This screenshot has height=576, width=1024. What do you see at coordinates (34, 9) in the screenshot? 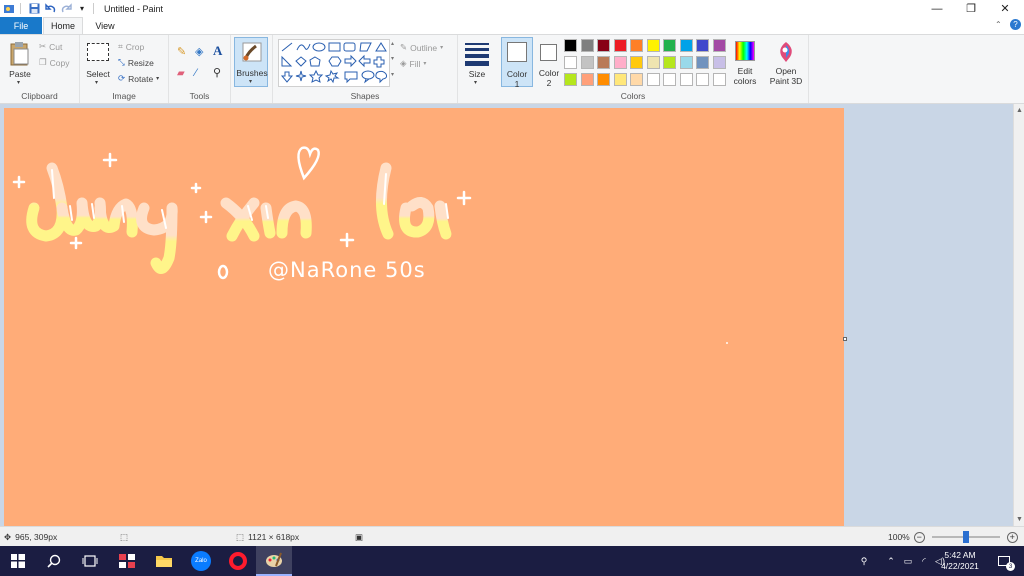
I see `save-icon` at bounding box center [34, 9].